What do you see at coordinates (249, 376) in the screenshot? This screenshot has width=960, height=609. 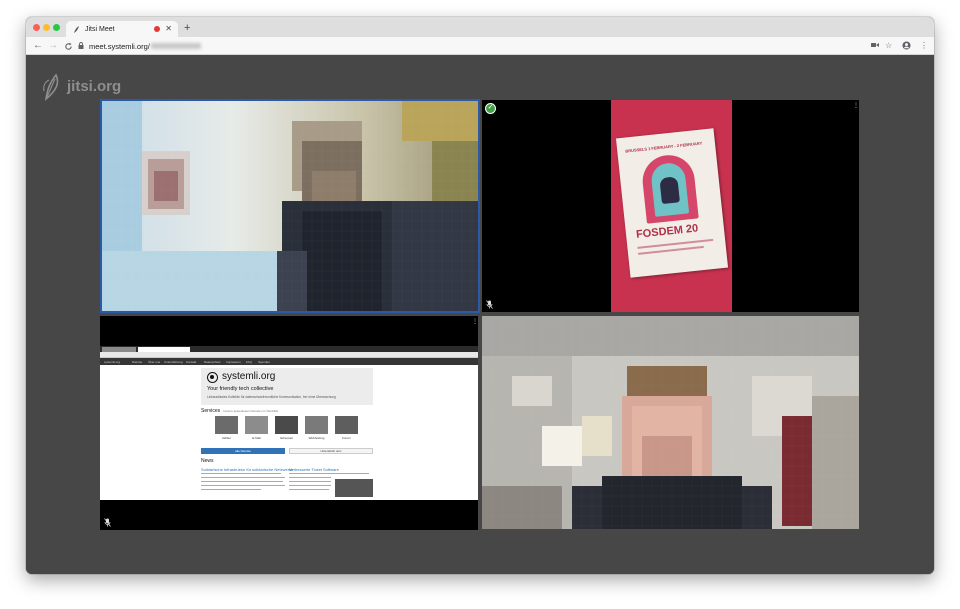 I see `shared-site-brand: systemli.org` at bounding box center [249, 376].